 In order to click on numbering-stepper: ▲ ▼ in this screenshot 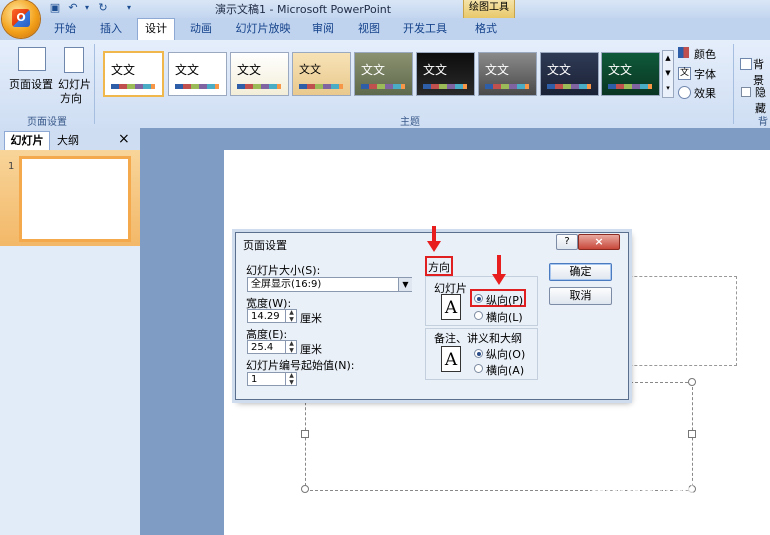, I will do `click(291, 379)`.